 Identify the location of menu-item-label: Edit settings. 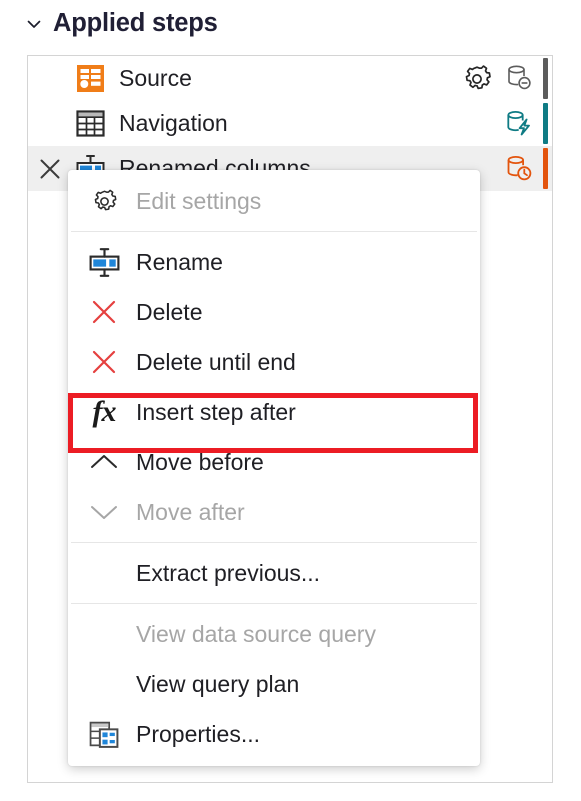
(199, 200).